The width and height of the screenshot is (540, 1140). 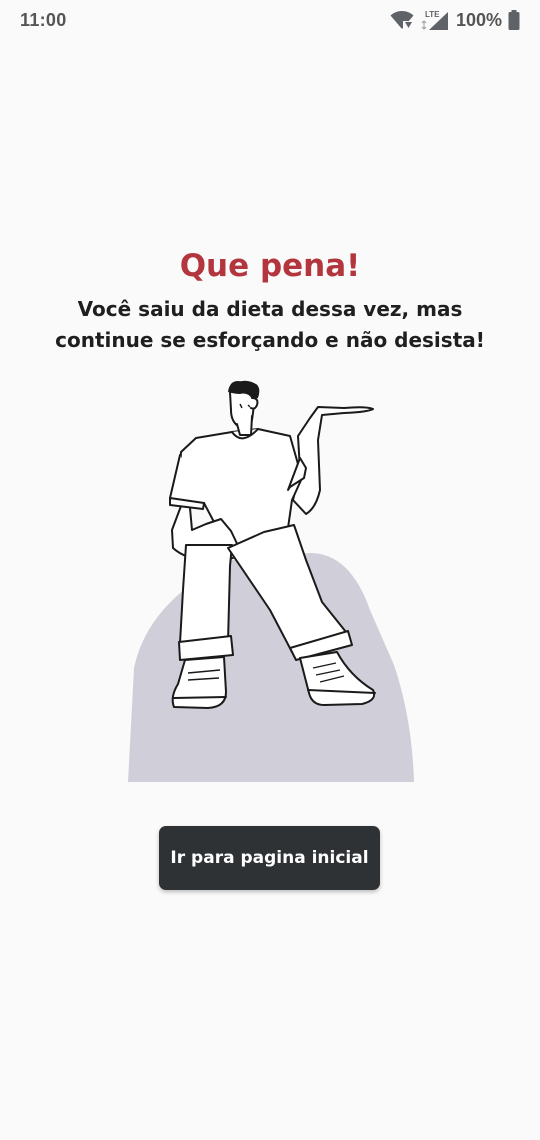 What do you see at coordinates (270, 266) in the screenshot?
I see `result-title: Que pena!` at bounding box center [270, 266].